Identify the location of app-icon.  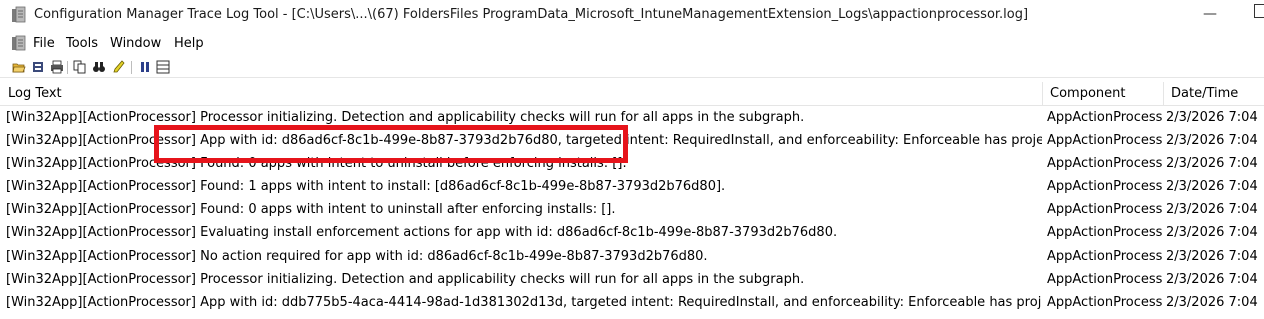
(19, 14).